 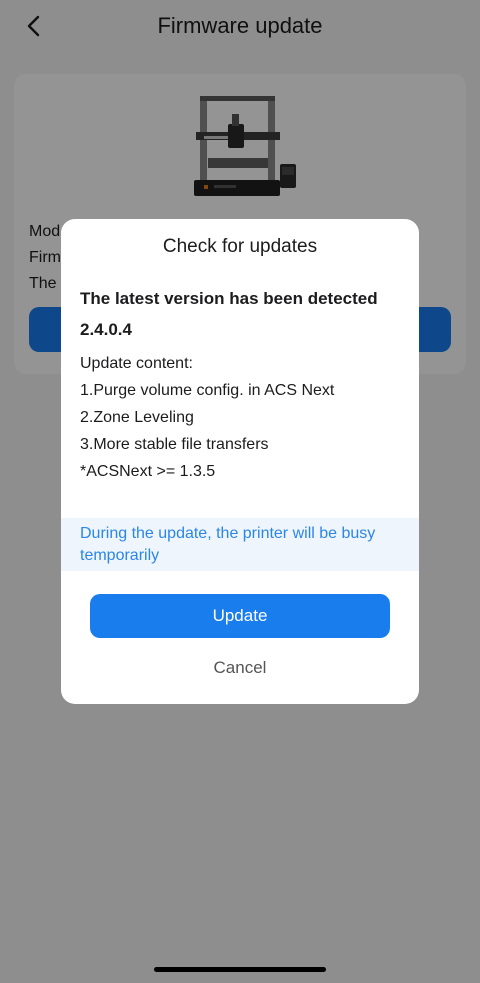 I want to click on update-content-item: 2.Zone Leveling, so click(x=137, y=417).